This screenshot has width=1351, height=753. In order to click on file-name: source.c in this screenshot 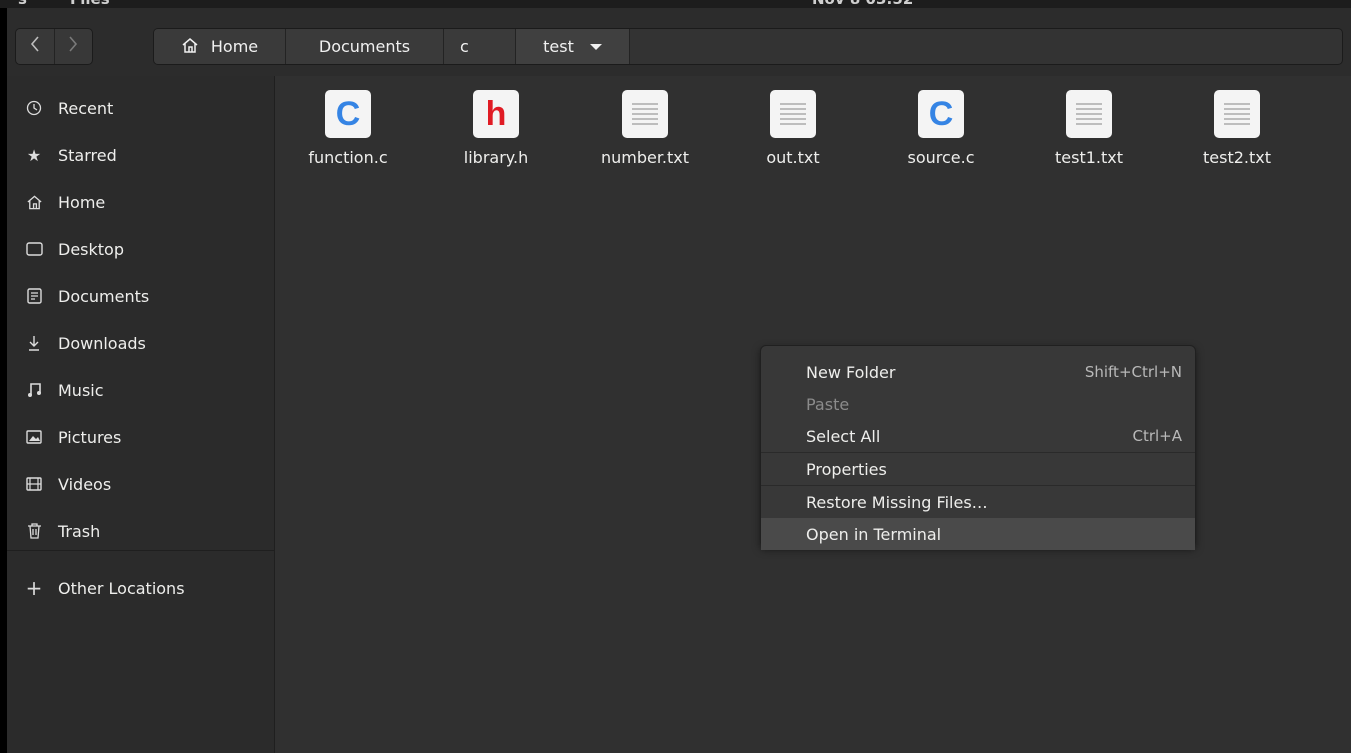, I will do `click(941, 157)`.